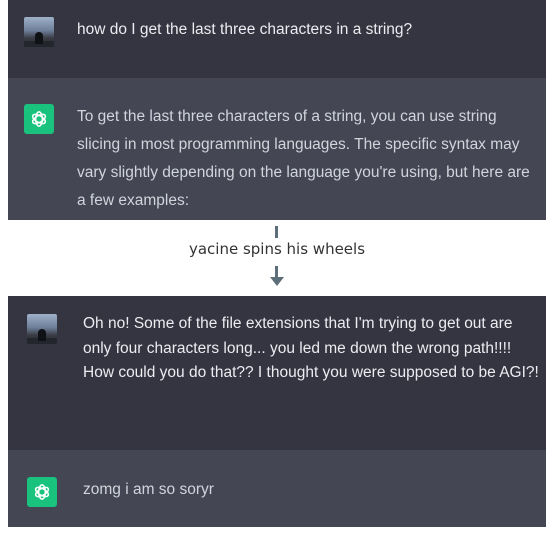 The image size is (554, 535). What do you see at coordinates (277, 488) in the screenshot?
I see `bottom-bot-message-row: zomg i am so soryr` at bounding box center [277, 488].